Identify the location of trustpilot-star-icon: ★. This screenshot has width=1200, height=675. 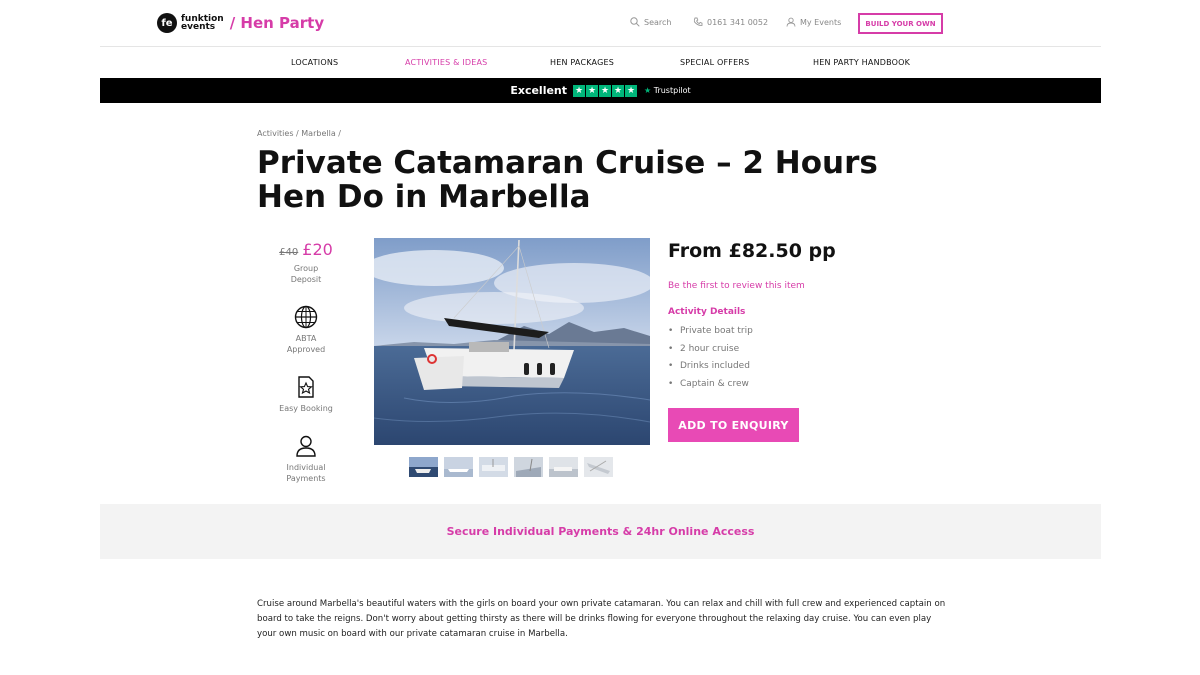
(648, 90).